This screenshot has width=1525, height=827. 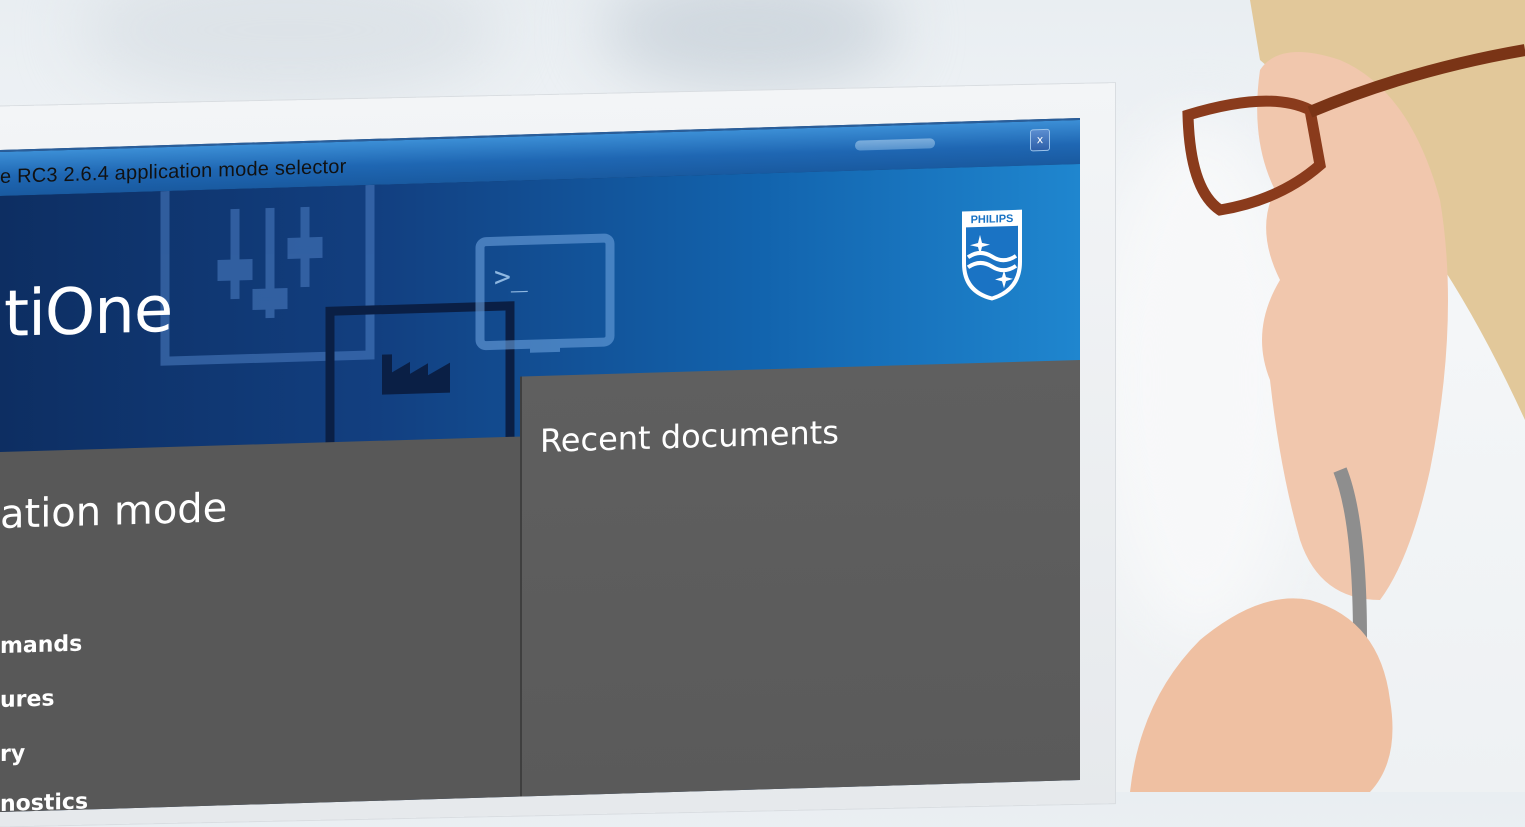 I want to click on mode-heading: ation mode, so click(x=114, y=511).